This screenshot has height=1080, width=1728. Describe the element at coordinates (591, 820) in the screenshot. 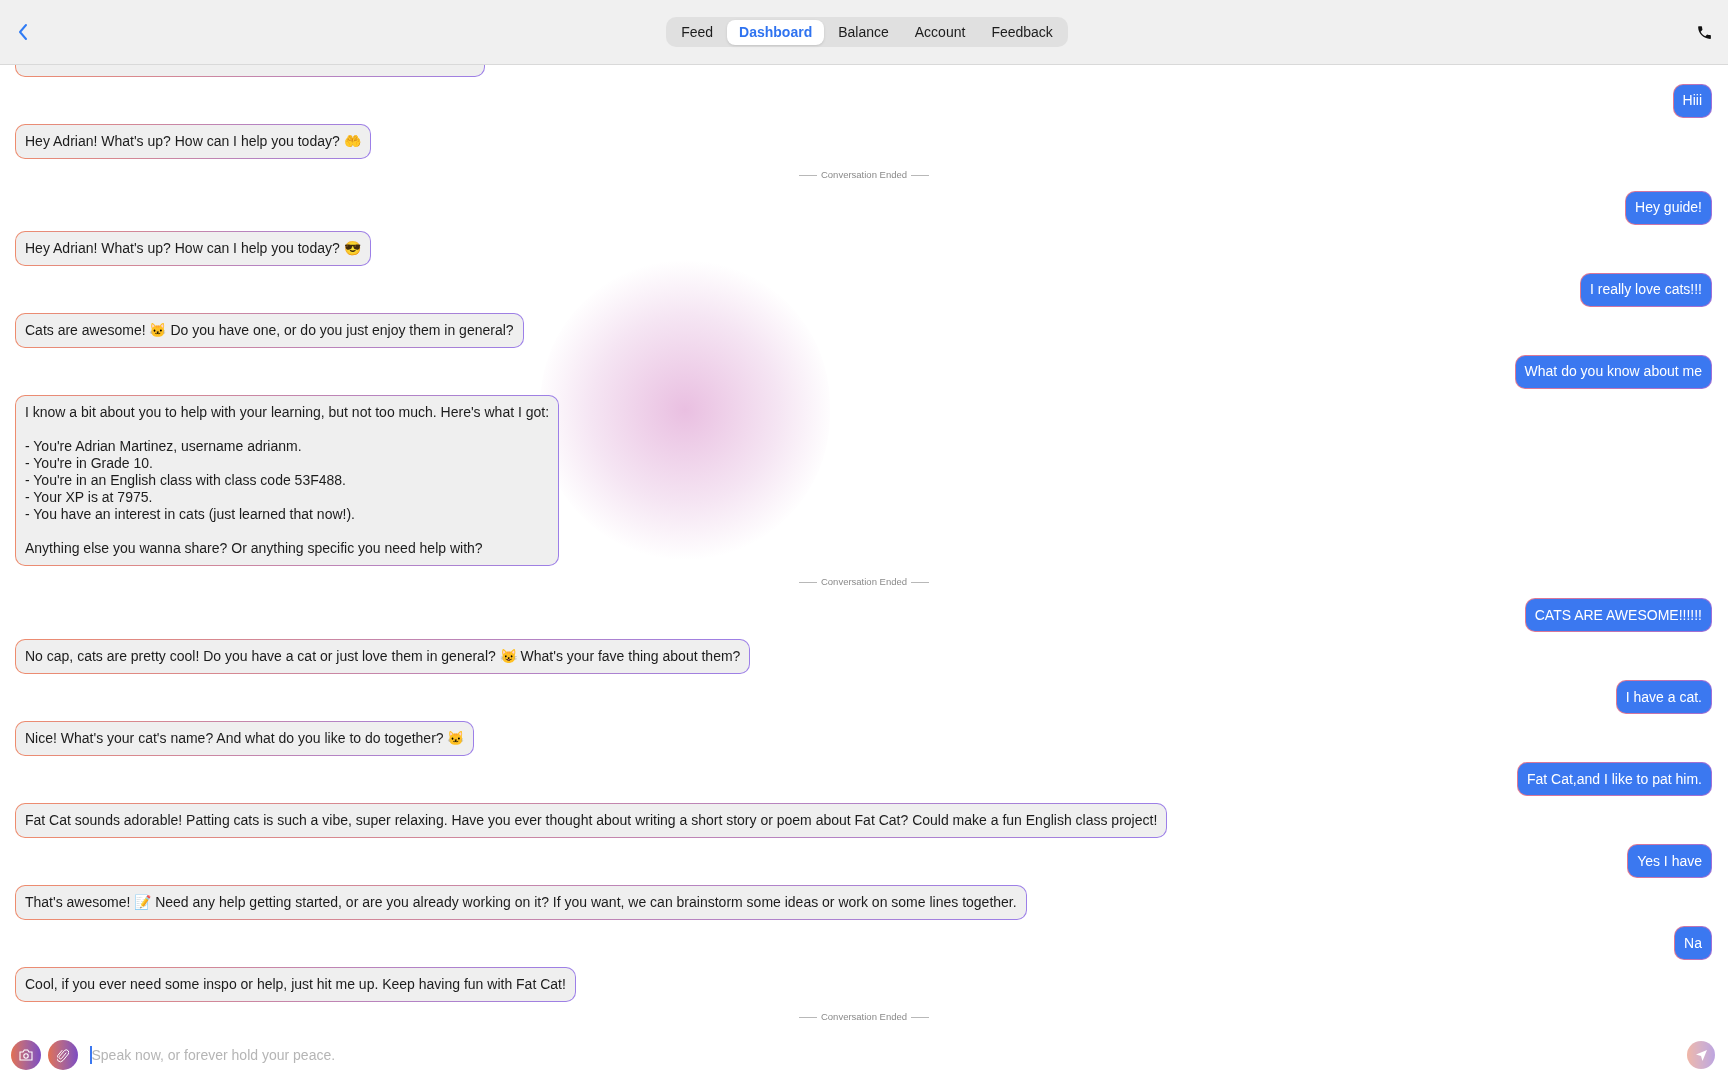

I see `message-bubble: Fat Cat sounds adorable! Patting cats is such a vibe, super relaxing. Have you ever thought about writing a short story or poem about Fat Cat? Could make a fun English class project!` at that location.